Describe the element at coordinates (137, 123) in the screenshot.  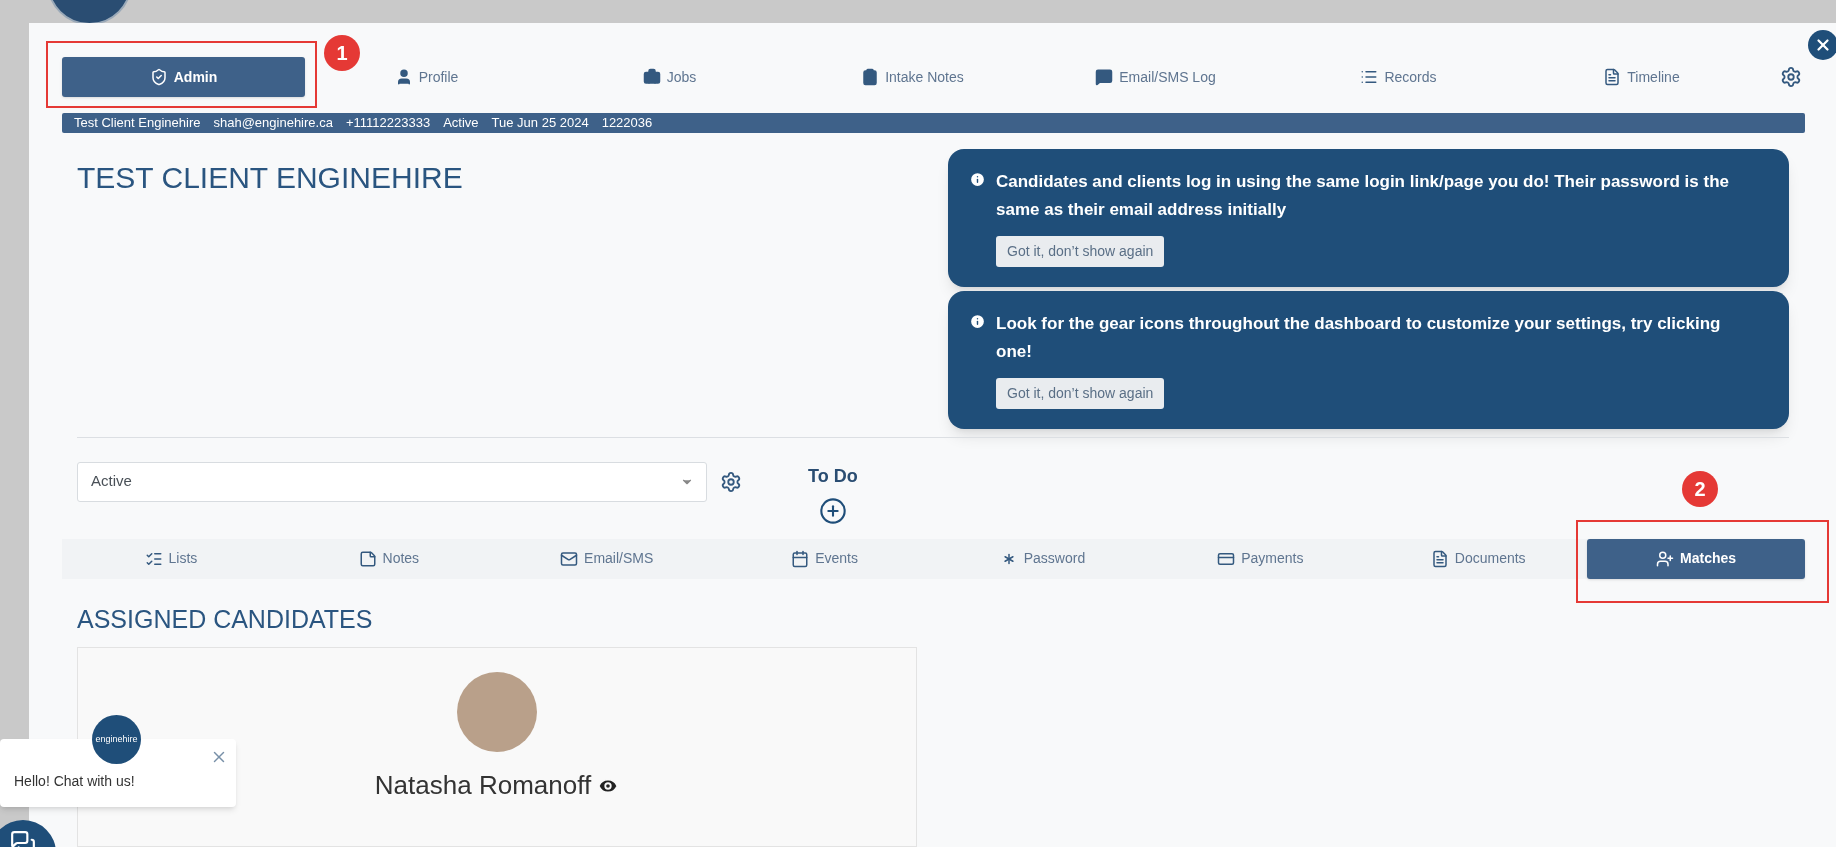
I see `info-text: Test Client Enginehire` at that location.